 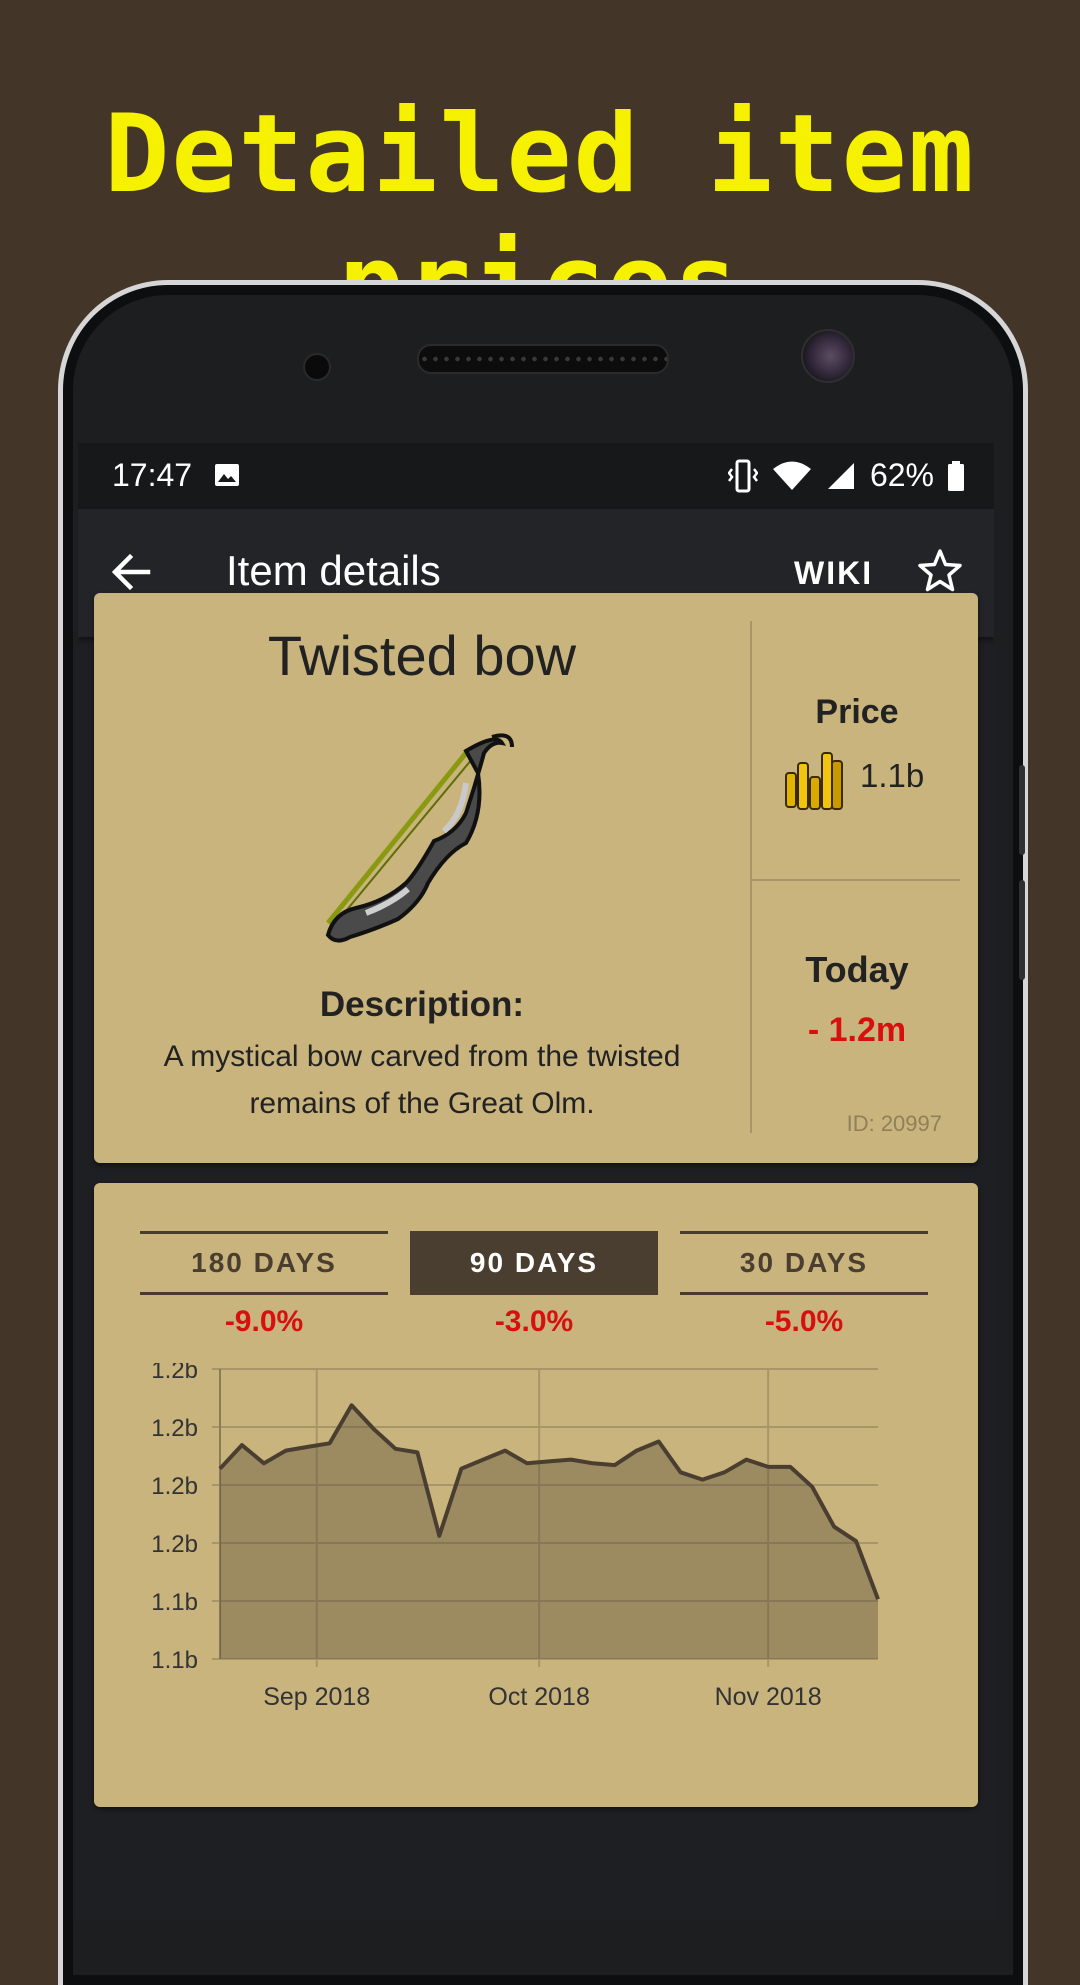 I want to click on period-tabs: 180 DAYS 90 DAYS 30 DAYS, so click(x=538, y=1263).